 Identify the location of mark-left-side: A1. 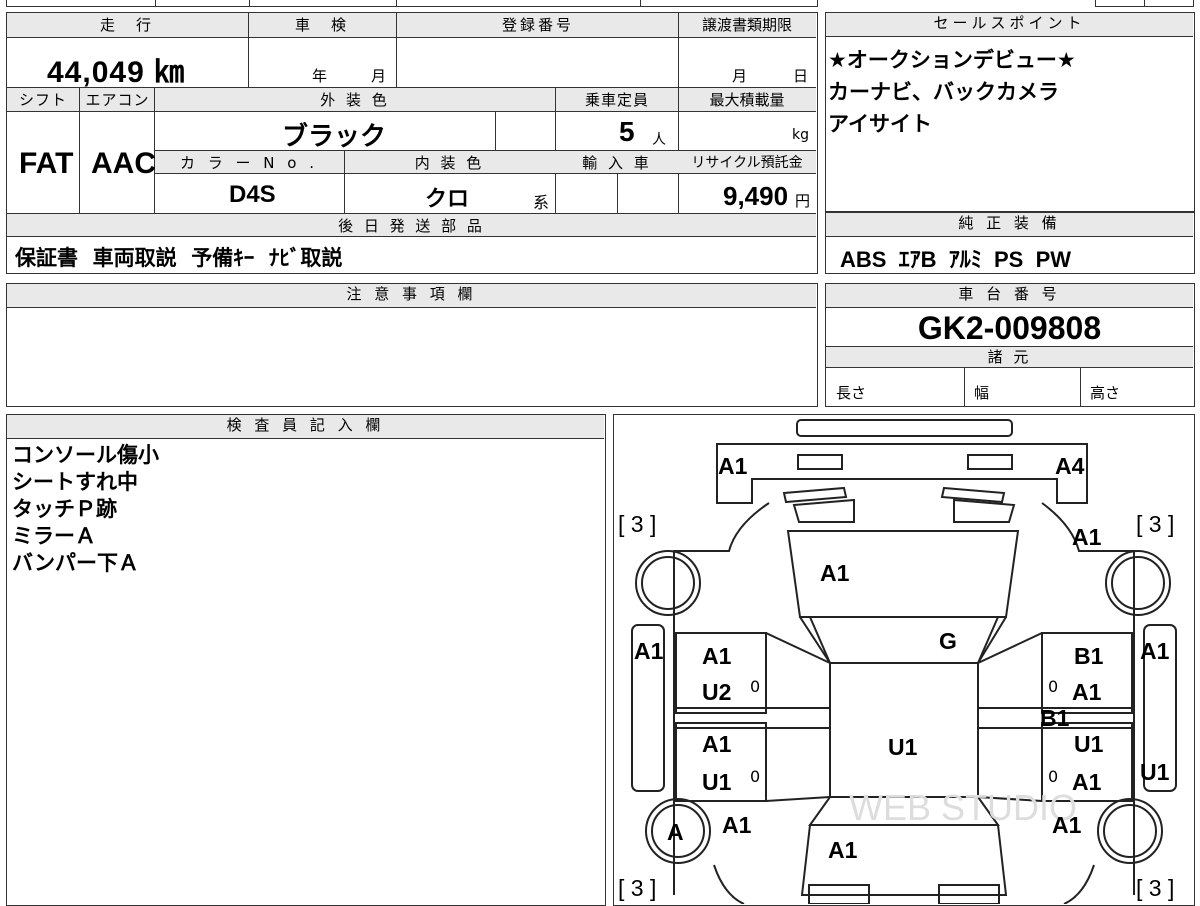
(649, 651).